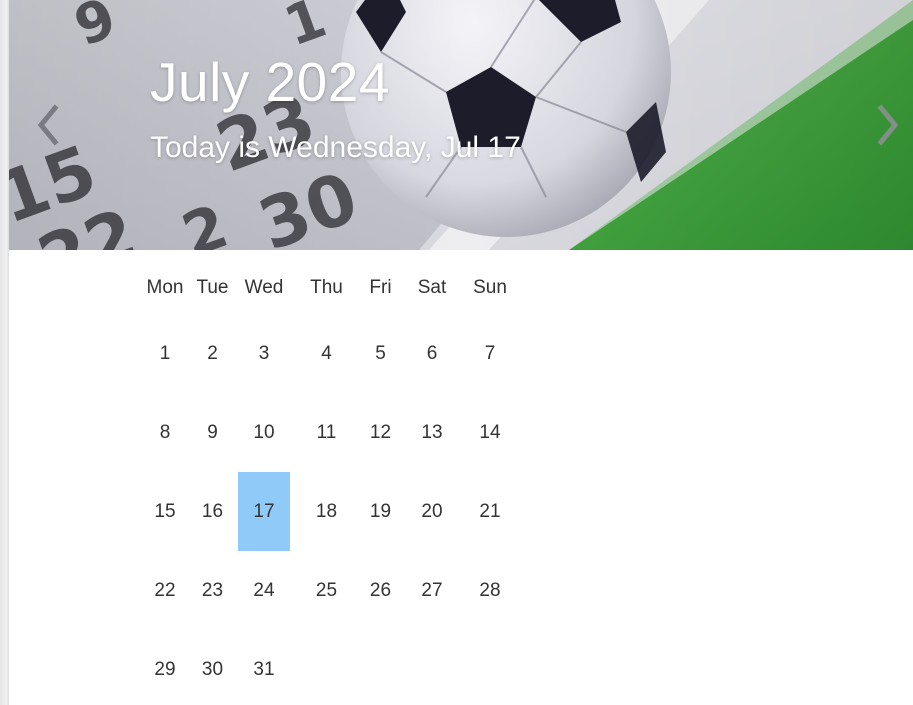  What do you see at coordinates (490, 287) in the screenshot?
I see `weekday-sun: Sun` at bounding box center [490, 287].